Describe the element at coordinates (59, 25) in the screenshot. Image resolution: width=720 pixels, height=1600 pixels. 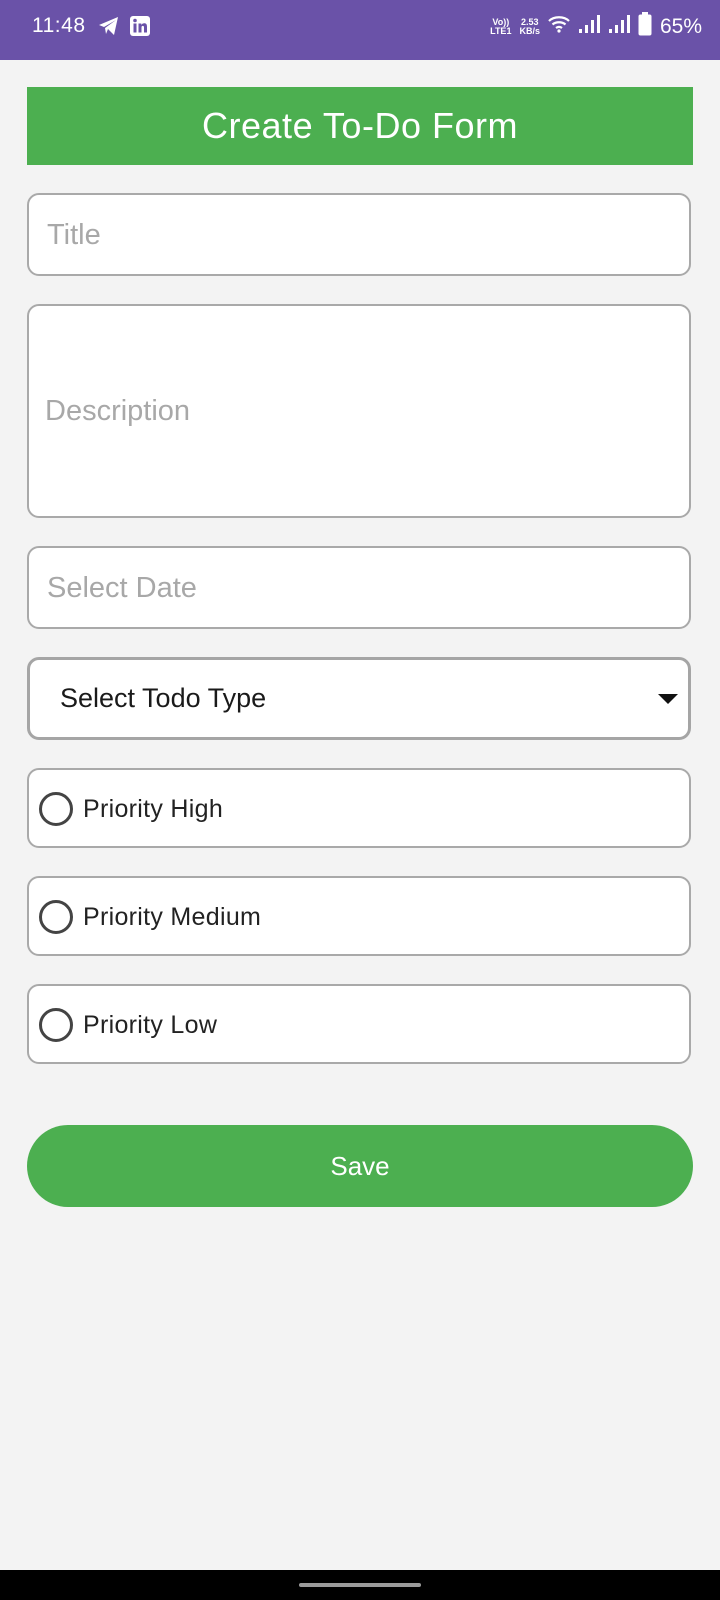
I see `status-time: 11:48` at that location.